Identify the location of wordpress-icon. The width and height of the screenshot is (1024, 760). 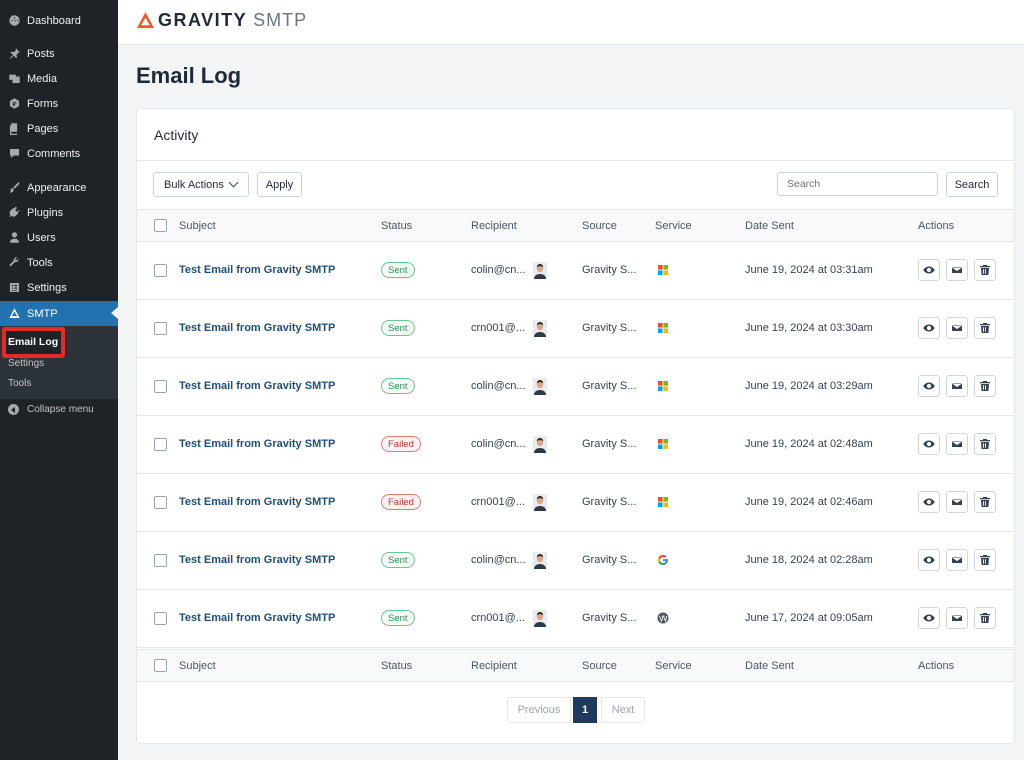
(663, 618).